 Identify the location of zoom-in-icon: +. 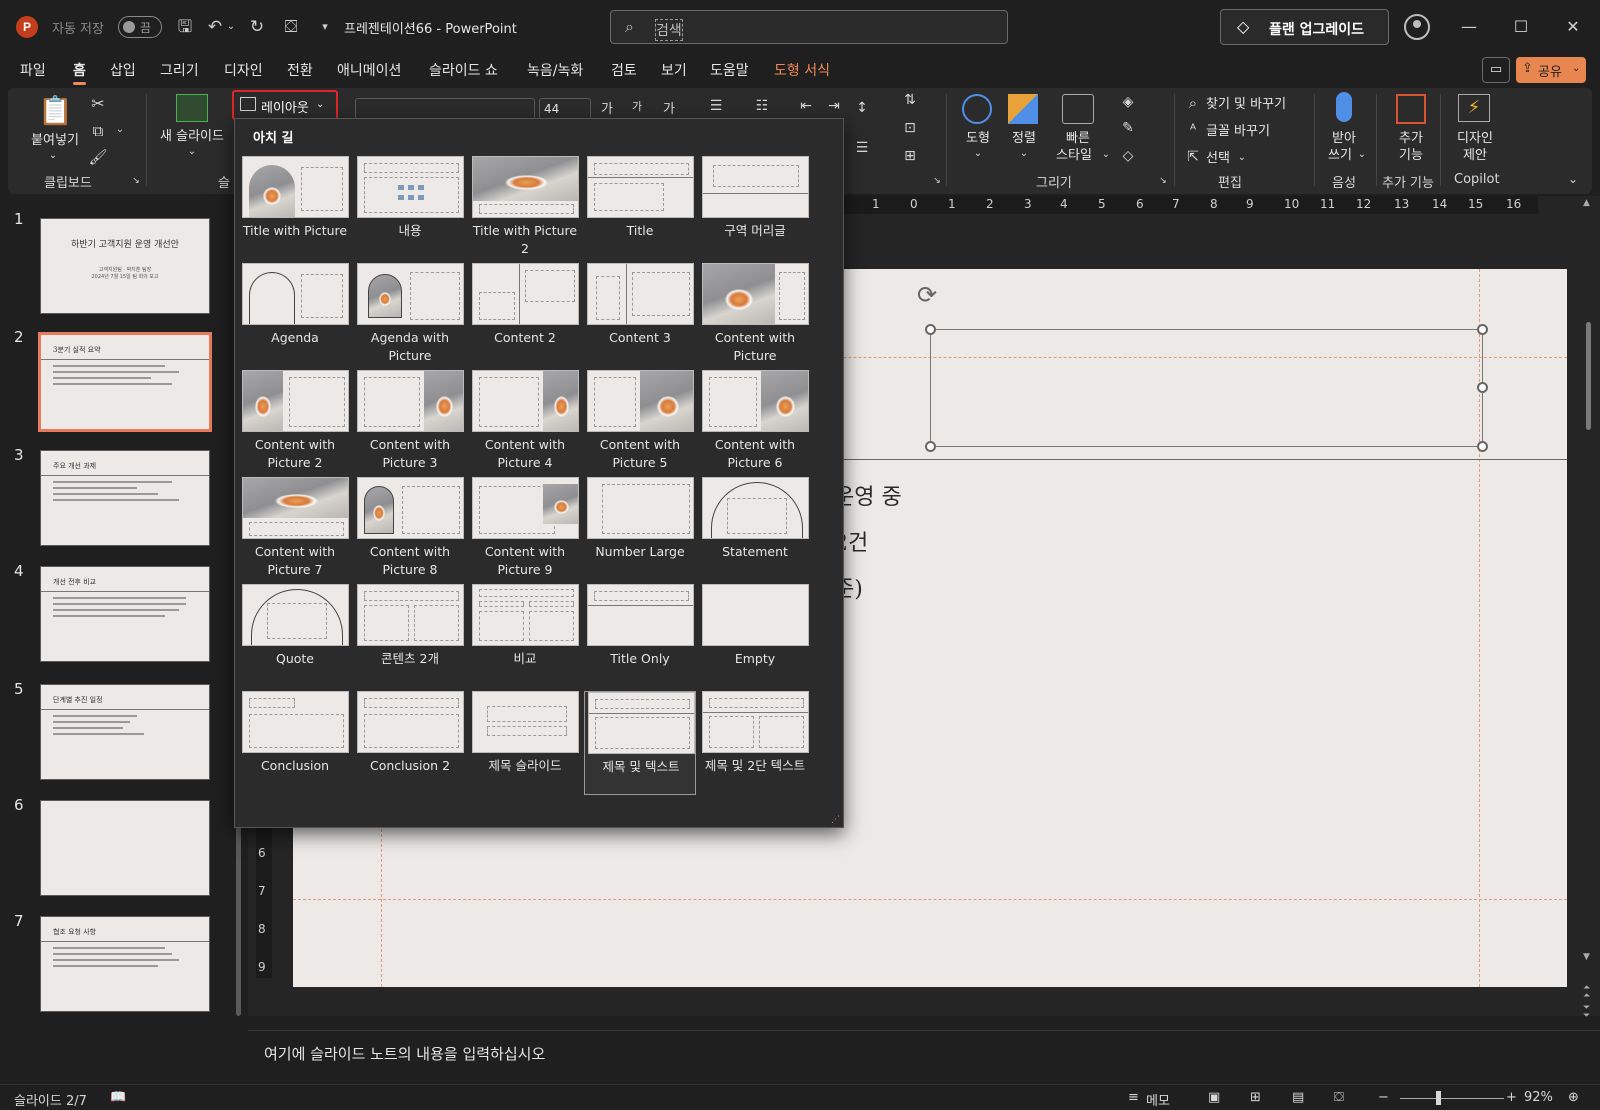
(1511, 1097).